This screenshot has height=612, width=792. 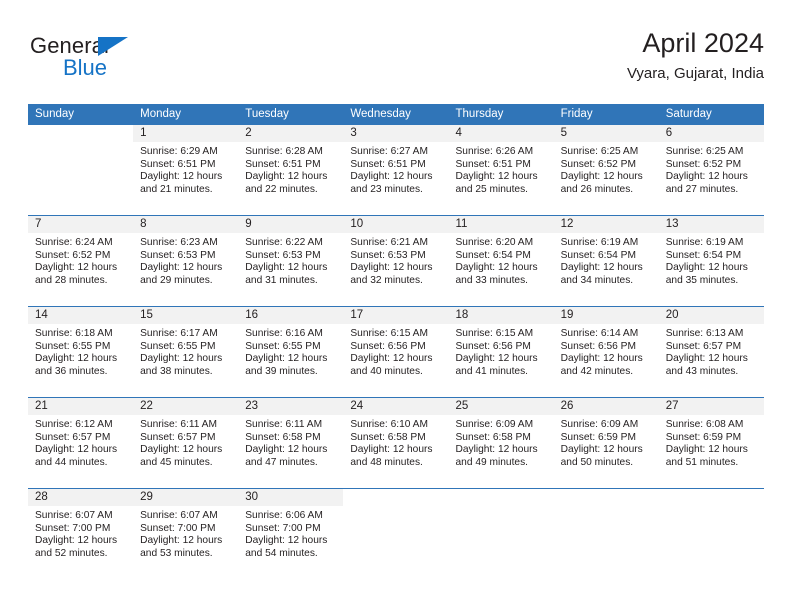 I want to click on day-number: 3, so click(x=396, y=133).